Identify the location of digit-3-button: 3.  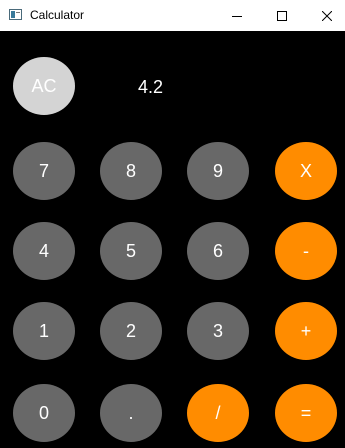
(218, 331).